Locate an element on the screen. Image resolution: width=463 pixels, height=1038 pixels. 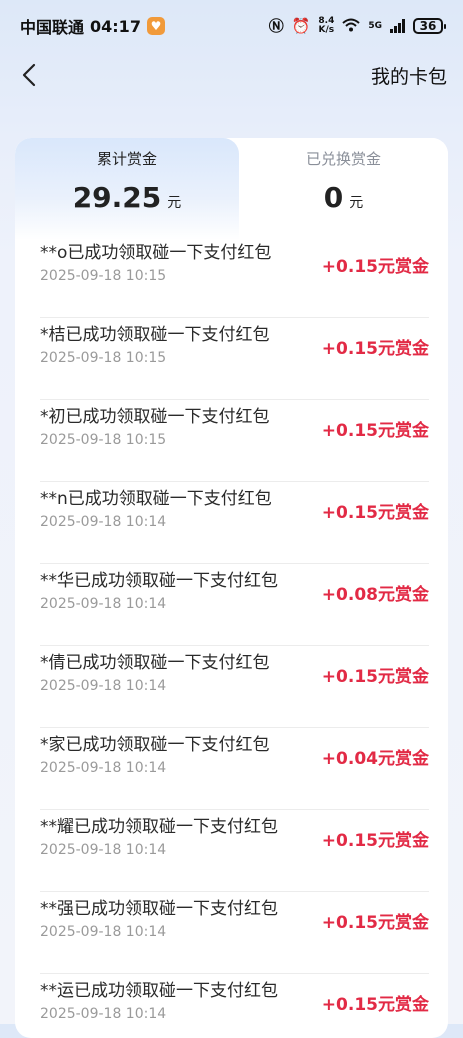
record-amount: +0.04元赏金 is located at coordinates (375, 759).